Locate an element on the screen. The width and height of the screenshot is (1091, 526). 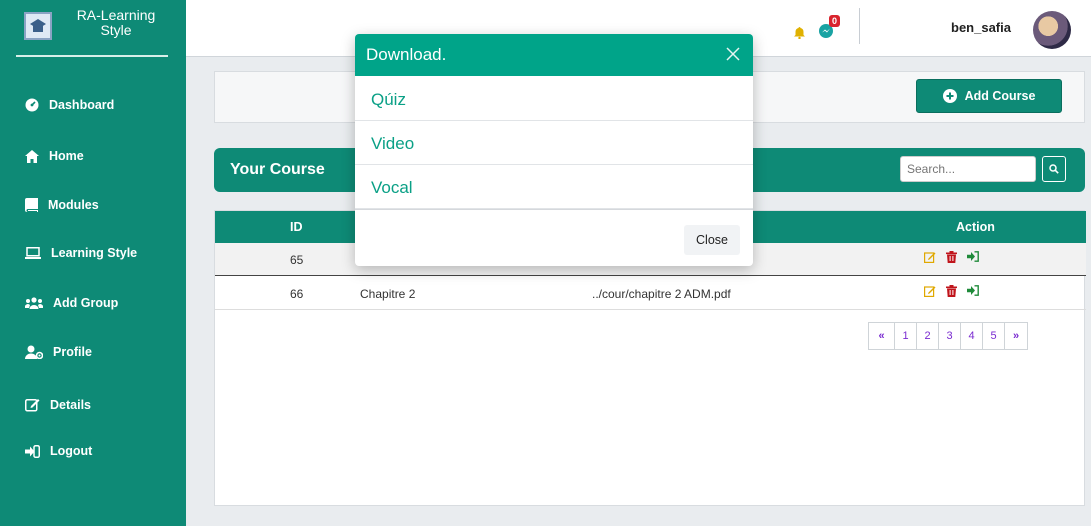
download-video-option: Video is located at coordinates (554, 143).